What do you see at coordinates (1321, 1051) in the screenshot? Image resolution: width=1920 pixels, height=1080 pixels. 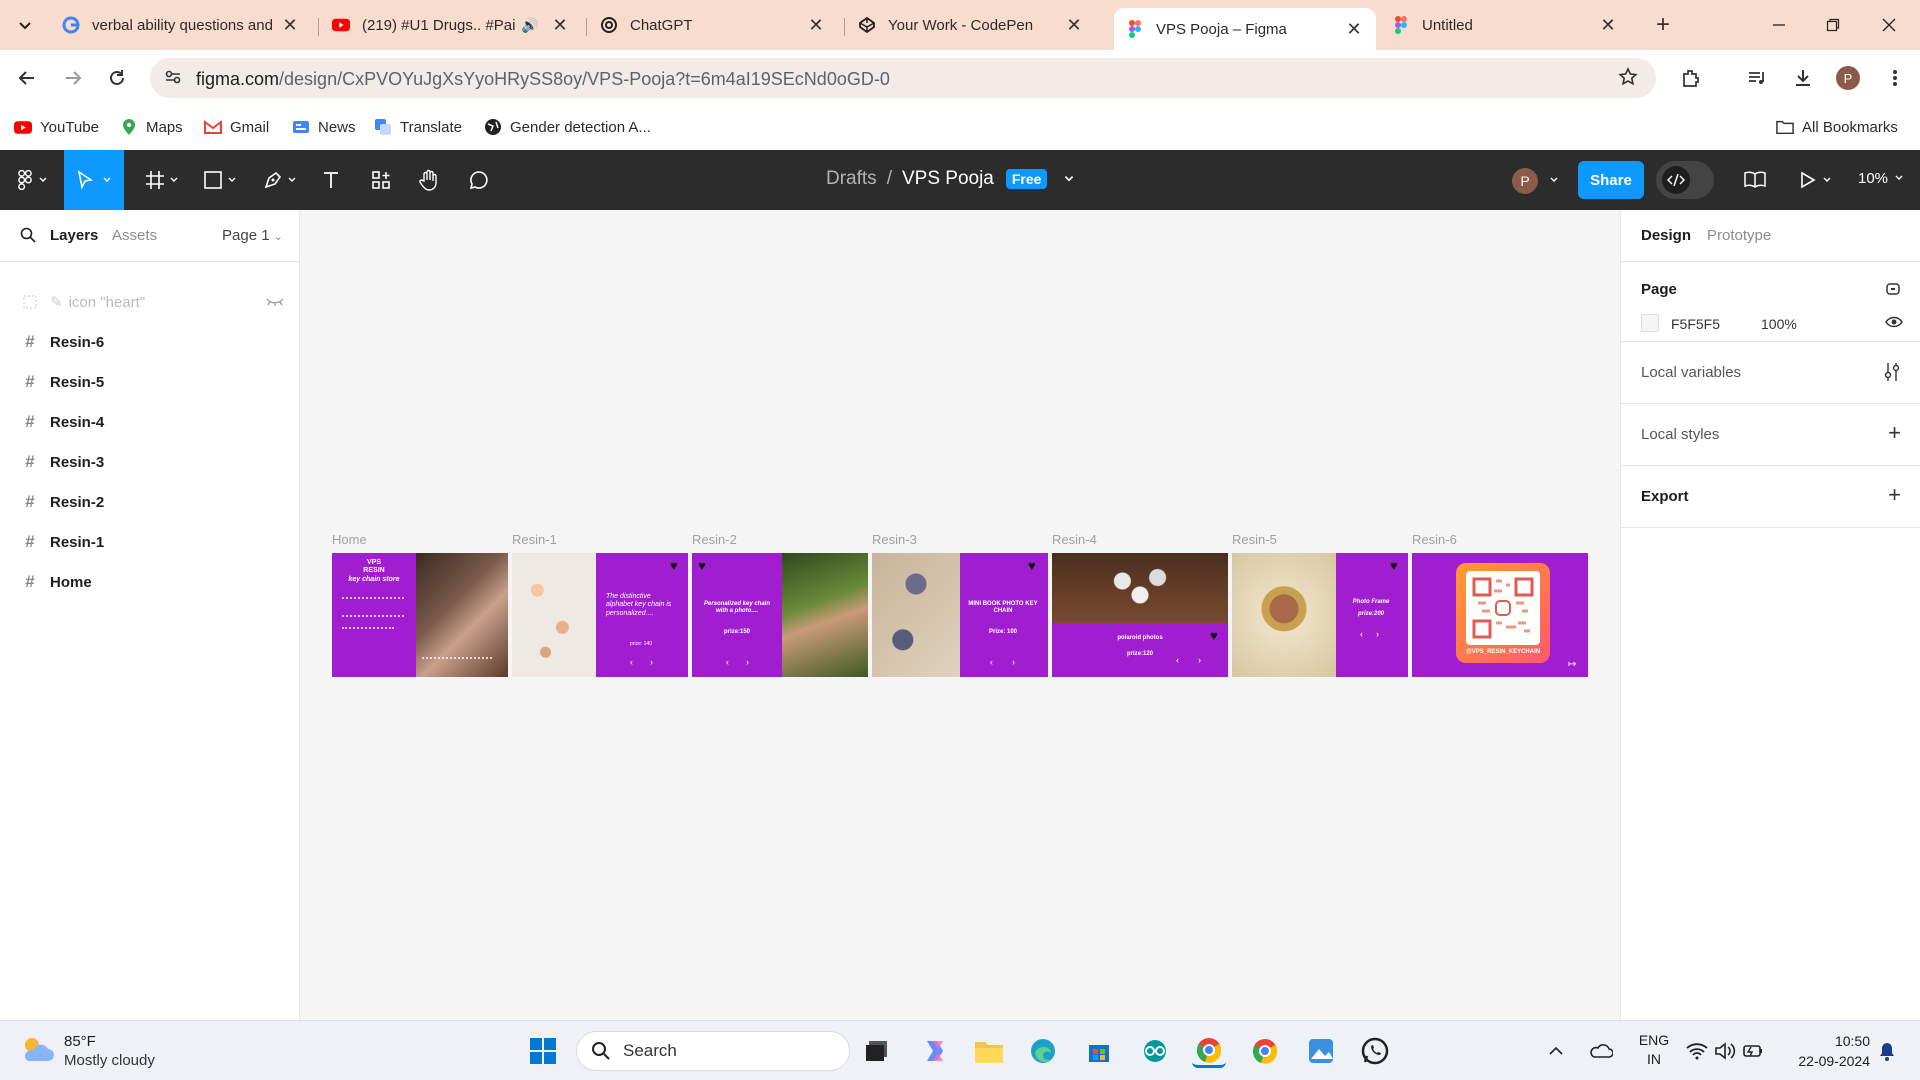 I see `photos-icon` at bounding box center [1321, 1051].